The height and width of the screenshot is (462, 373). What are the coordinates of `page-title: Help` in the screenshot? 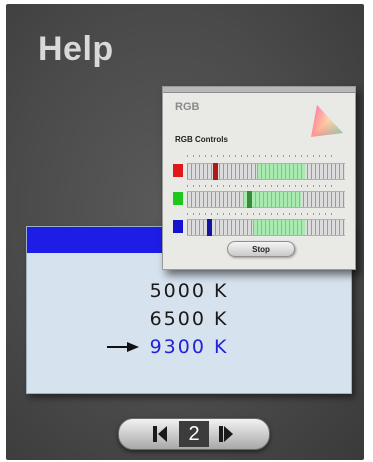 It's located at (76, 49).